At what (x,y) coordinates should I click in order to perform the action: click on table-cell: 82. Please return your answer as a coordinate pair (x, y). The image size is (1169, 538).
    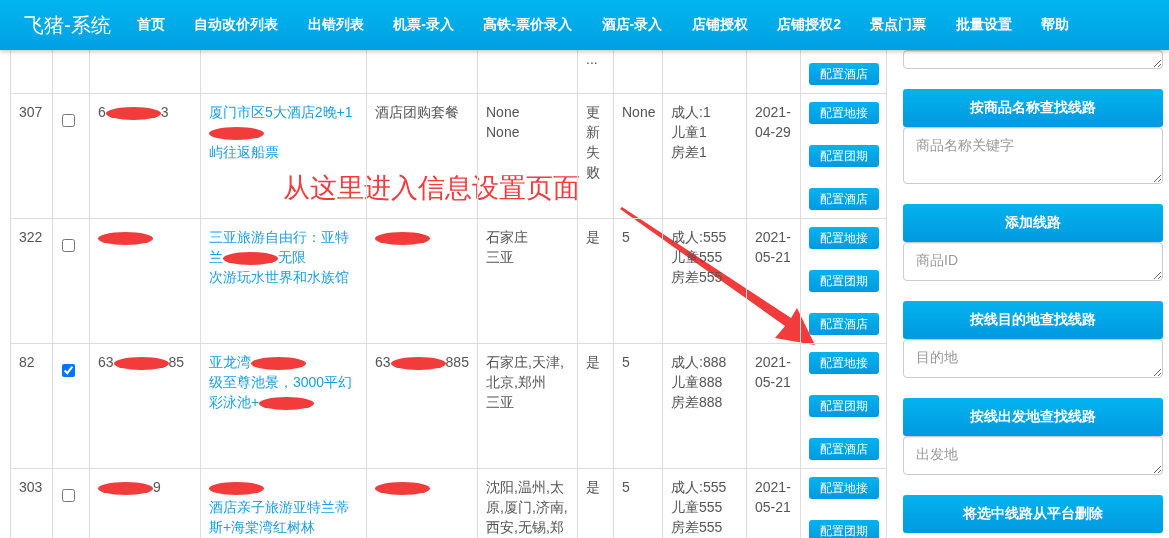
    Looking at the image, I should click on (31, 406).